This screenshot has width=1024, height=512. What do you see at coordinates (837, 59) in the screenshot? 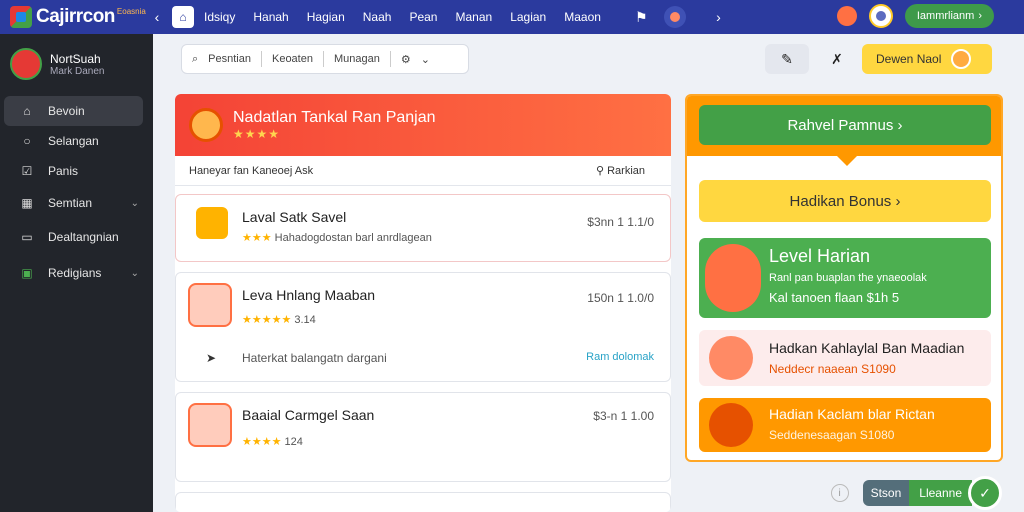
I see `tool-button: ✗` at bounding box center [837, 59].